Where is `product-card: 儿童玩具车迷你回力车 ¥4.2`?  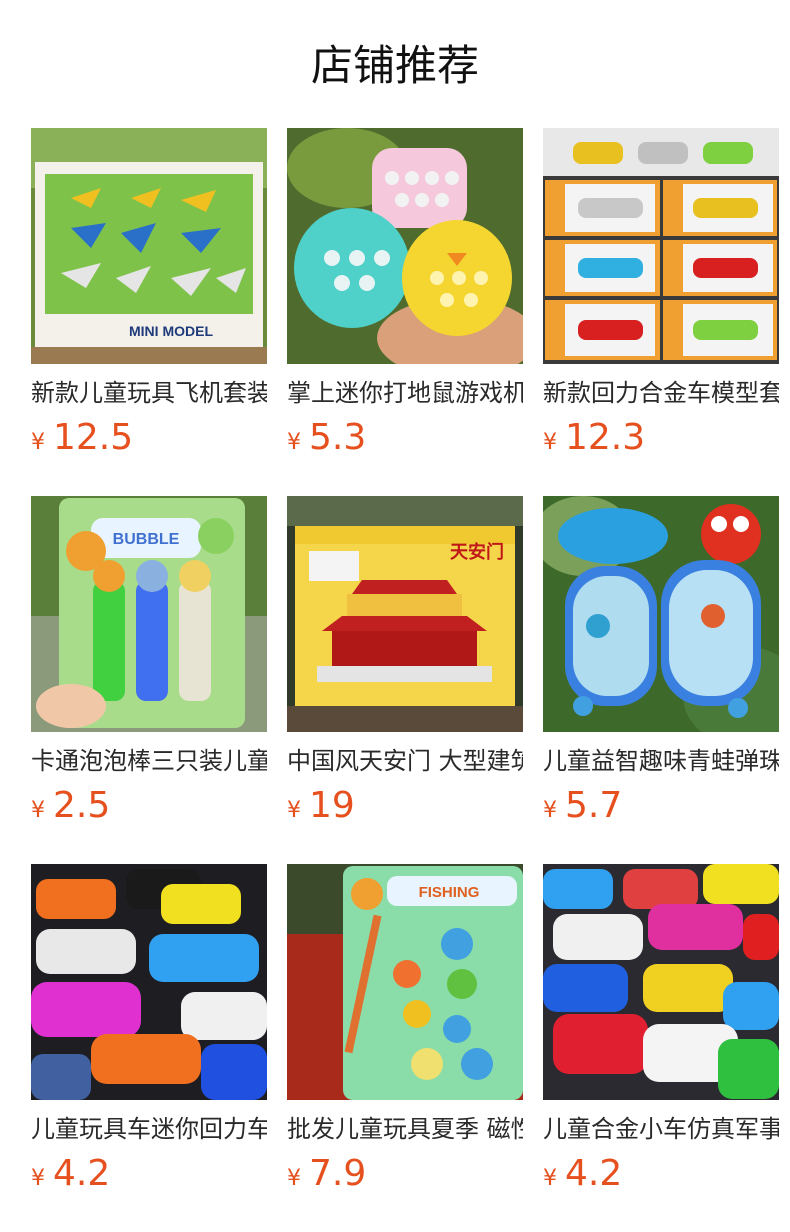
product-card: 儿童玩具车迷你回力车 ¥4.2 is located at coordinates (149, 1048).